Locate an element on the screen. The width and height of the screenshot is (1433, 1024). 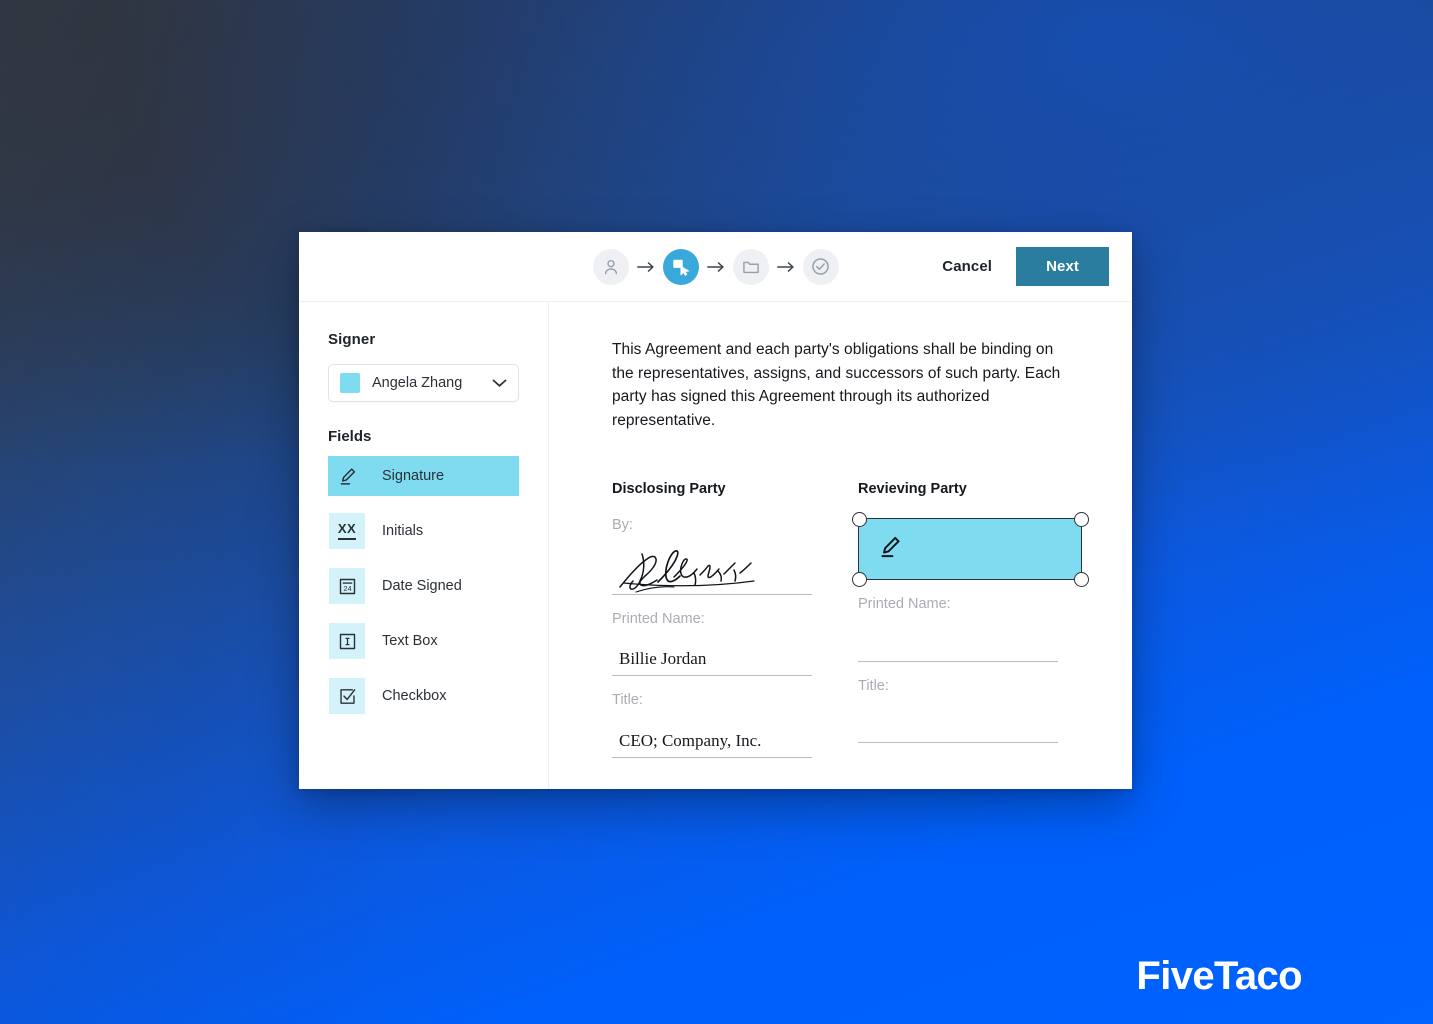
reviewing-signature-field-area is located at coordinates (970, 549).